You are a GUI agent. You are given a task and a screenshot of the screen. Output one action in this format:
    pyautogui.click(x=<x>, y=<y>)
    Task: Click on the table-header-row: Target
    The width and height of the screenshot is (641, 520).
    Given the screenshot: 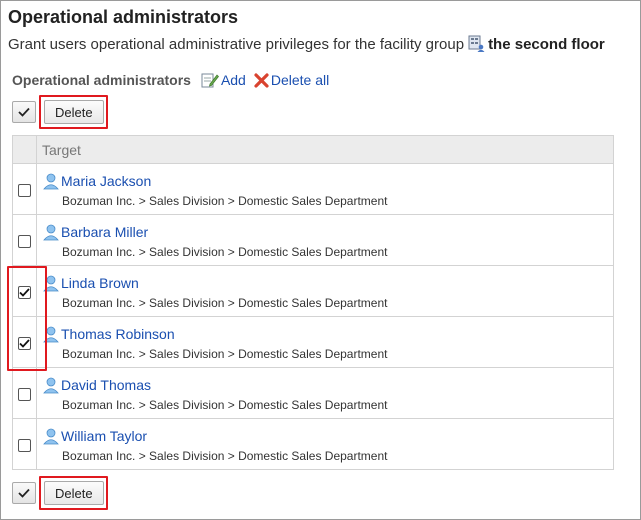 What is the action you would take?
    pyautogui.click(x=313, y=149)
    